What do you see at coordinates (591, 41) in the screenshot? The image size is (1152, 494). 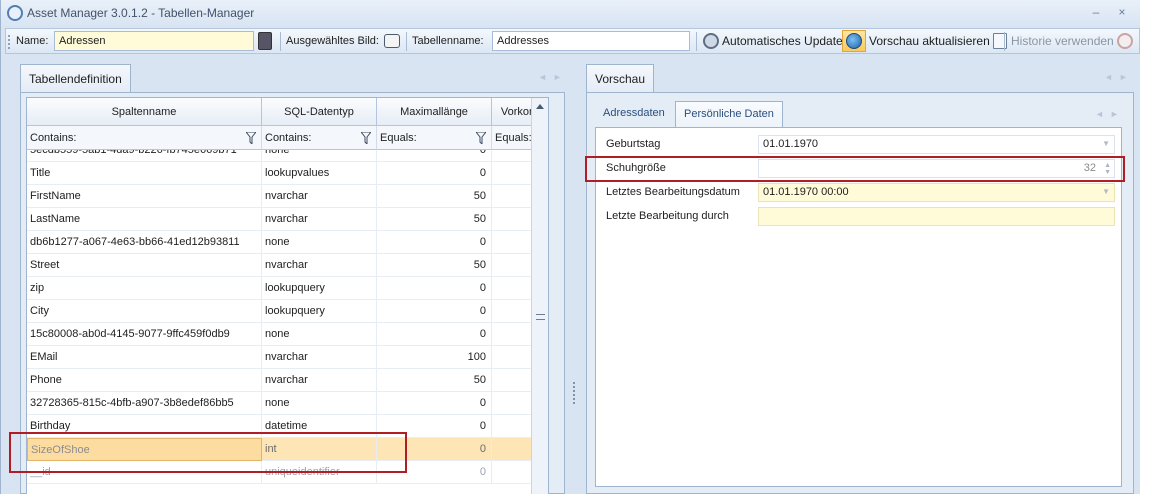 I see `table-name-field` at bounding box center [591, 41].